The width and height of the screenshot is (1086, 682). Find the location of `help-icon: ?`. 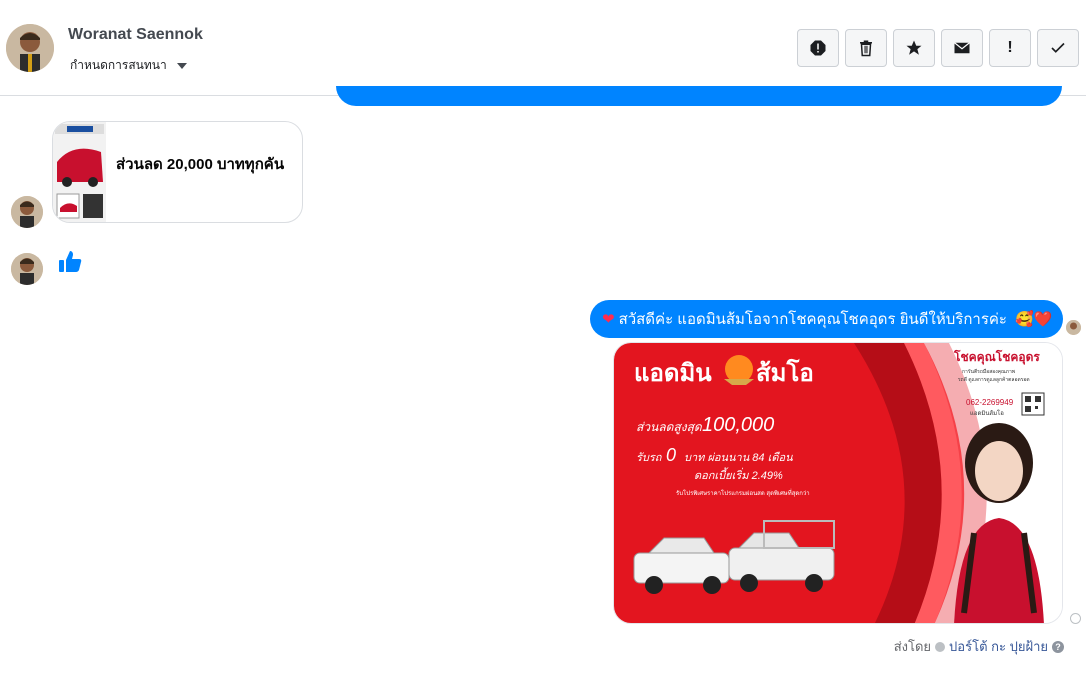

help-icon: ? is located at coordinates (1058, 646).